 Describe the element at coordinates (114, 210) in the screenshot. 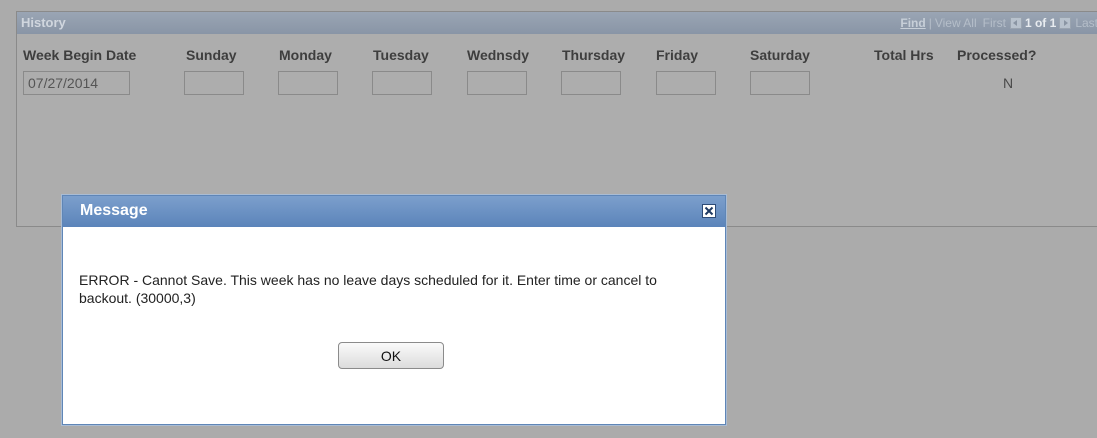

I see `dialog-title: Message` at that location.